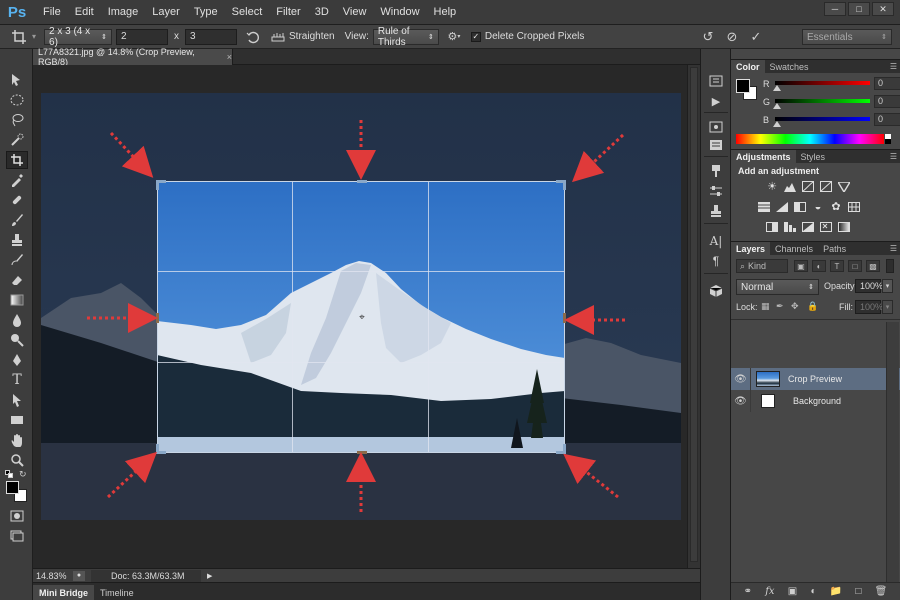  I want to click on levels-icon, so click(790, 186).